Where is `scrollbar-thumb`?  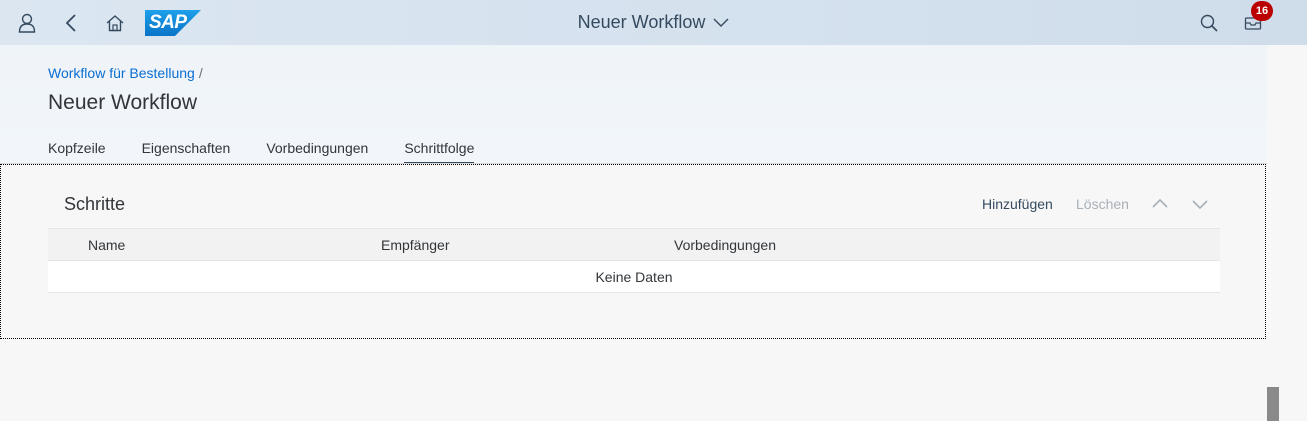
scrollbar-thumb is located at coordinates (1273, 404).